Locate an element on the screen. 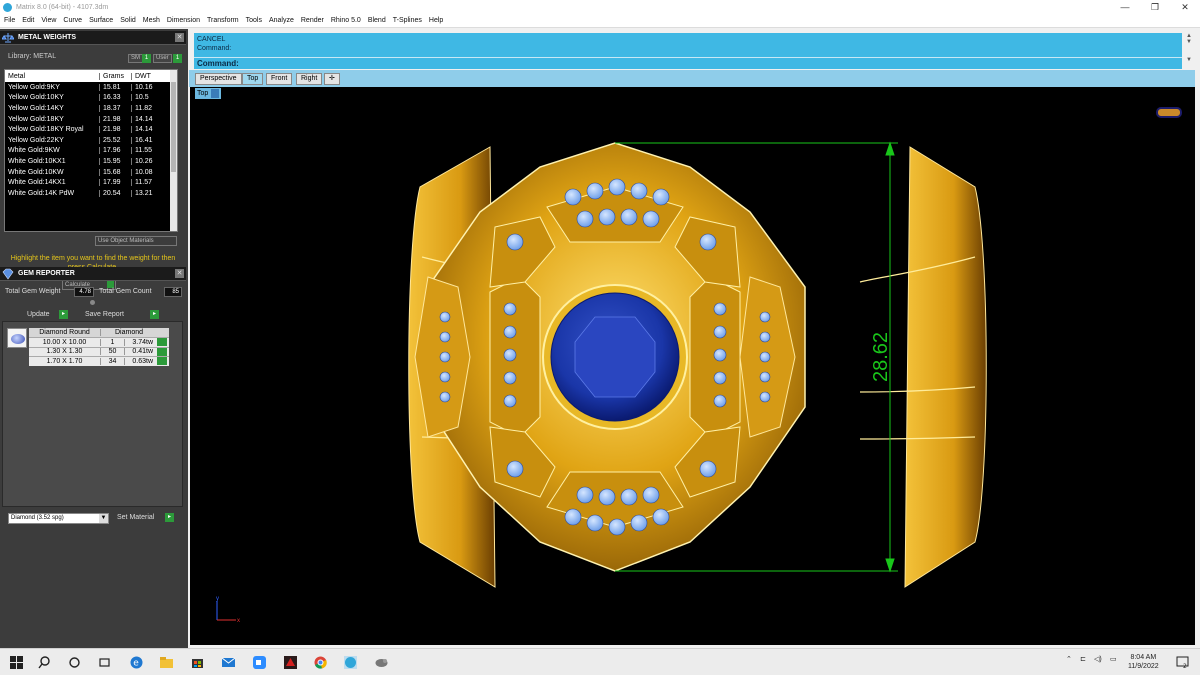  notifications-icon: 2 is located at coordinates (1182, 662).